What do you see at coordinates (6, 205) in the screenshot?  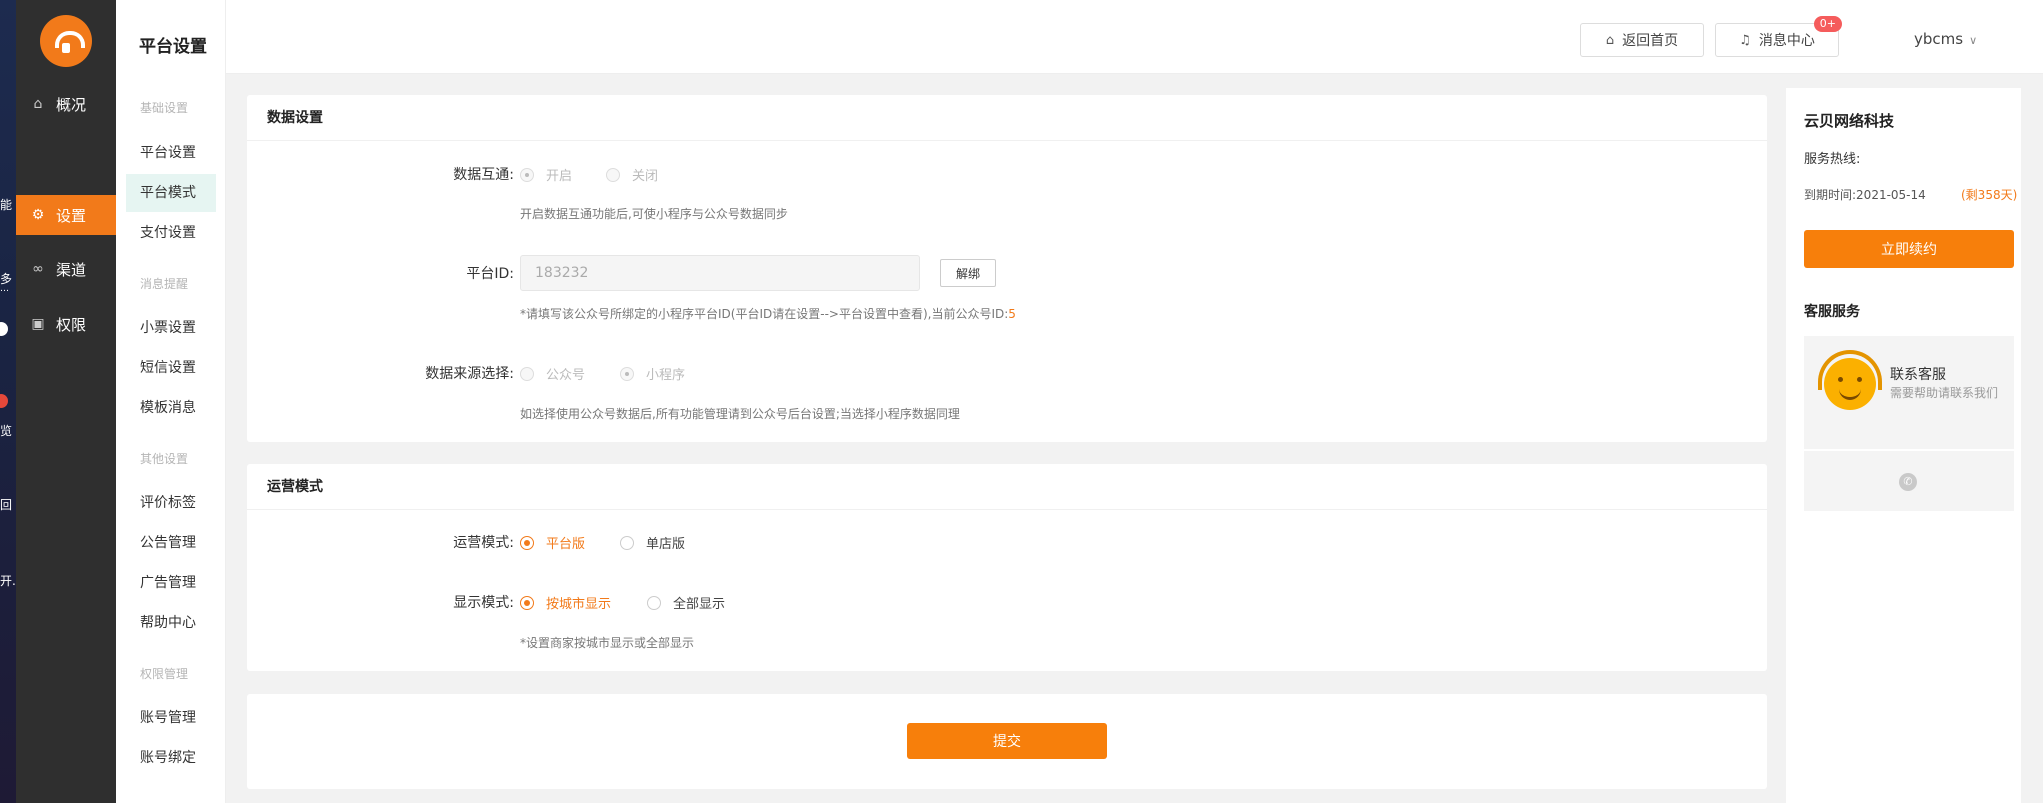 I see `desktop-label: 能` at bounding box center [6, 205].